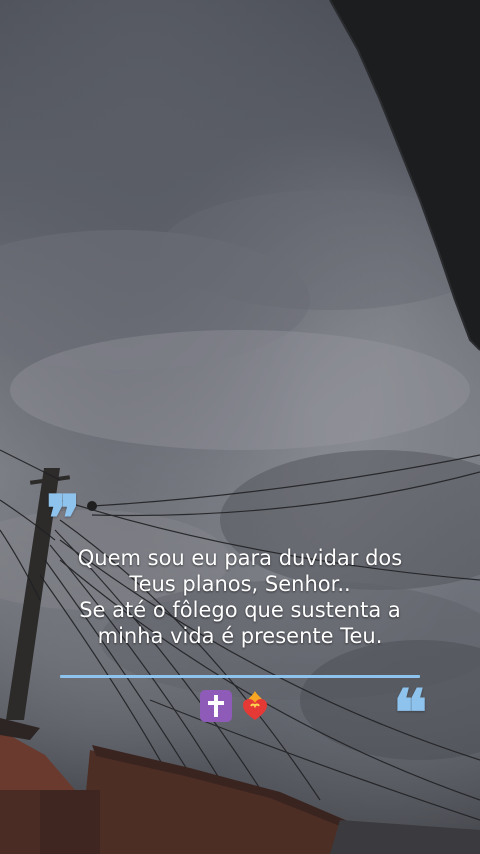 This screenshot has width=480, height=854. I want to click on open-quote-icon: ❞, so click(63, 519).